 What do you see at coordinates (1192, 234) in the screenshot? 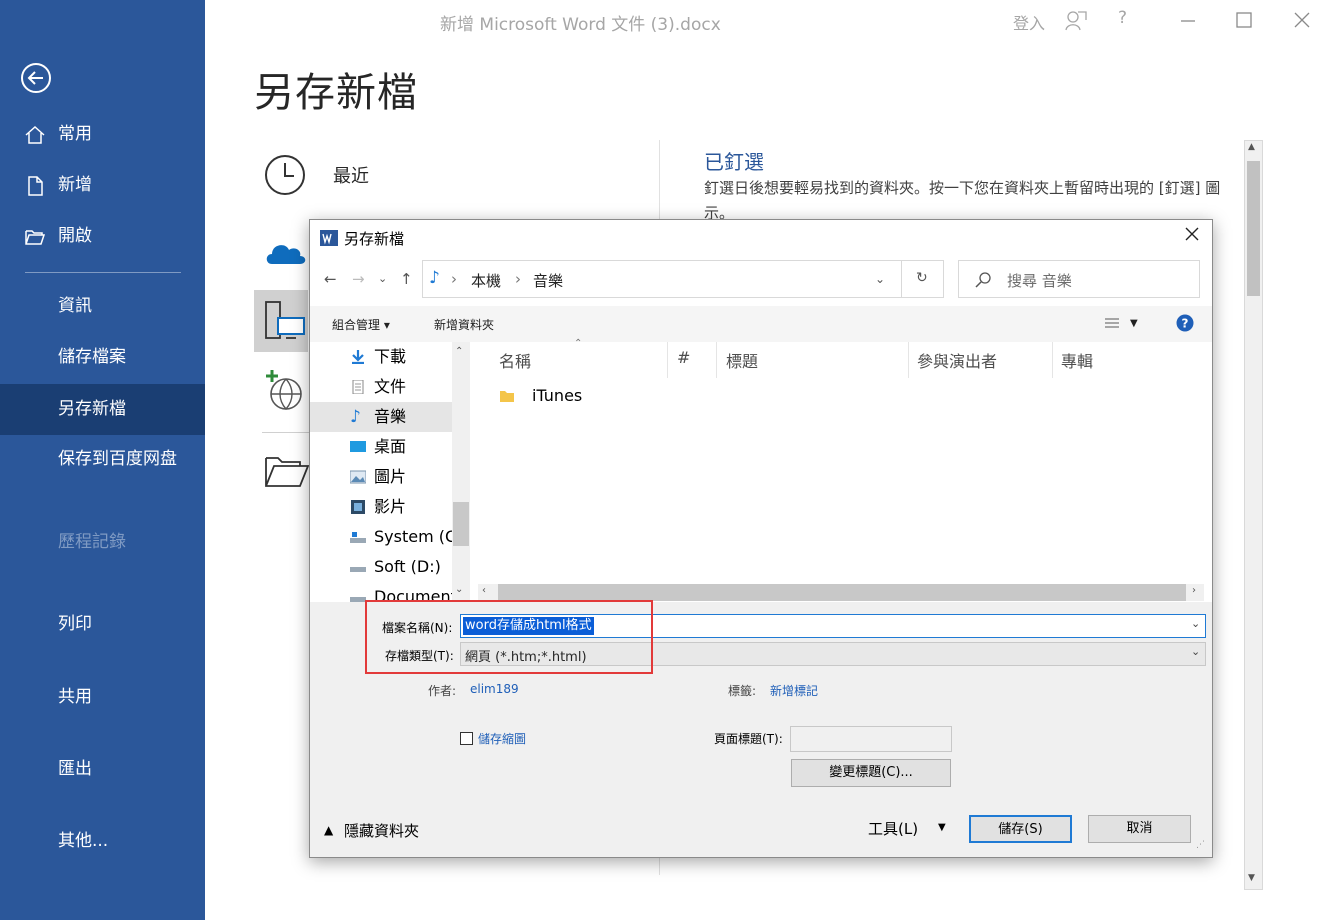
I see `dialog-close-icon` at bounding box center [1192, 234].